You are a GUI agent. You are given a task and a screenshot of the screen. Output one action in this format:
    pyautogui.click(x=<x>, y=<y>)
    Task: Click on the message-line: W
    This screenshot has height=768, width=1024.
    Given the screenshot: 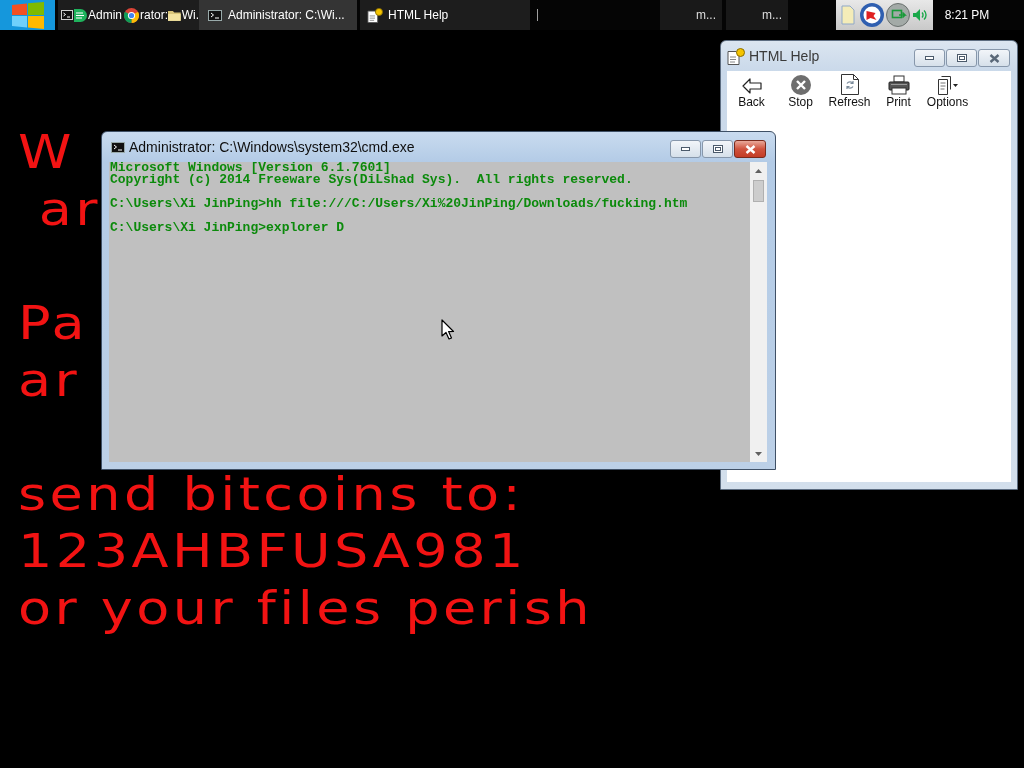 What is the action you would take?
    pyautogui.click(x=46, y=151)
    